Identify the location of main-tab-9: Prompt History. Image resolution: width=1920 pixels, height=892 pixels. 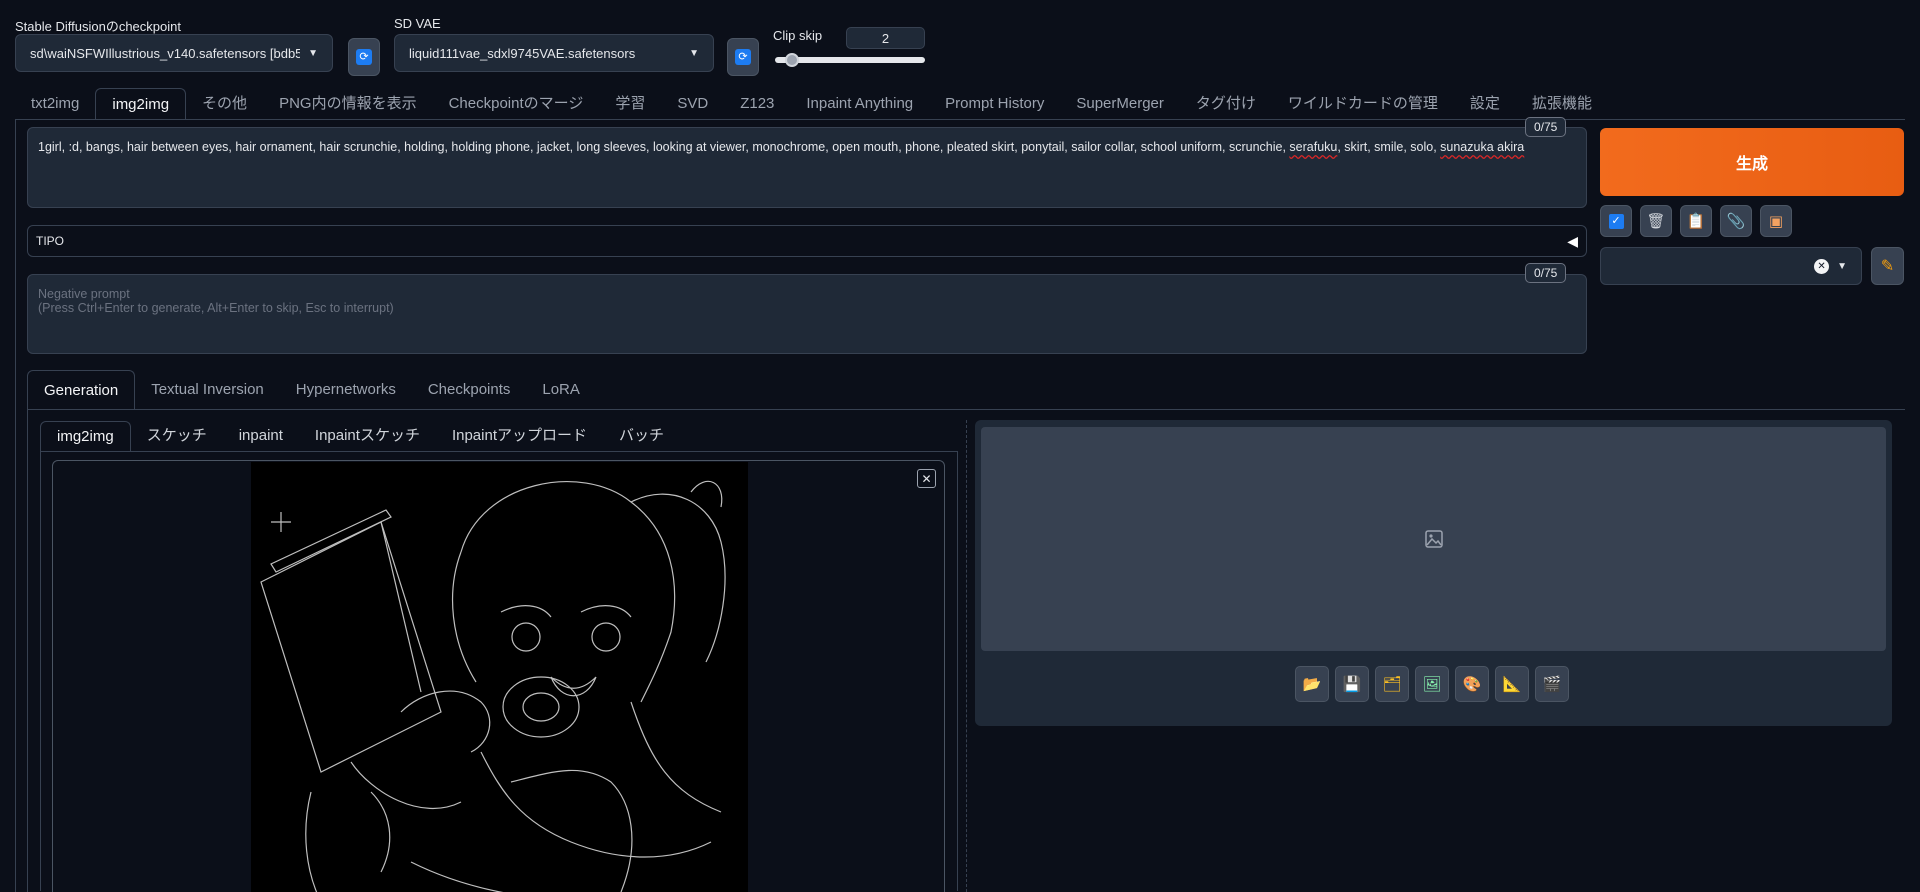
(994, 104).